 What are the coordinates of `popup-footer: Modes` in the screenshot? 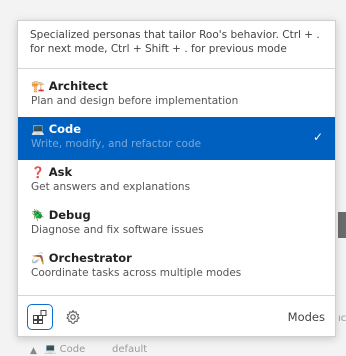 It's located at (176, 316).